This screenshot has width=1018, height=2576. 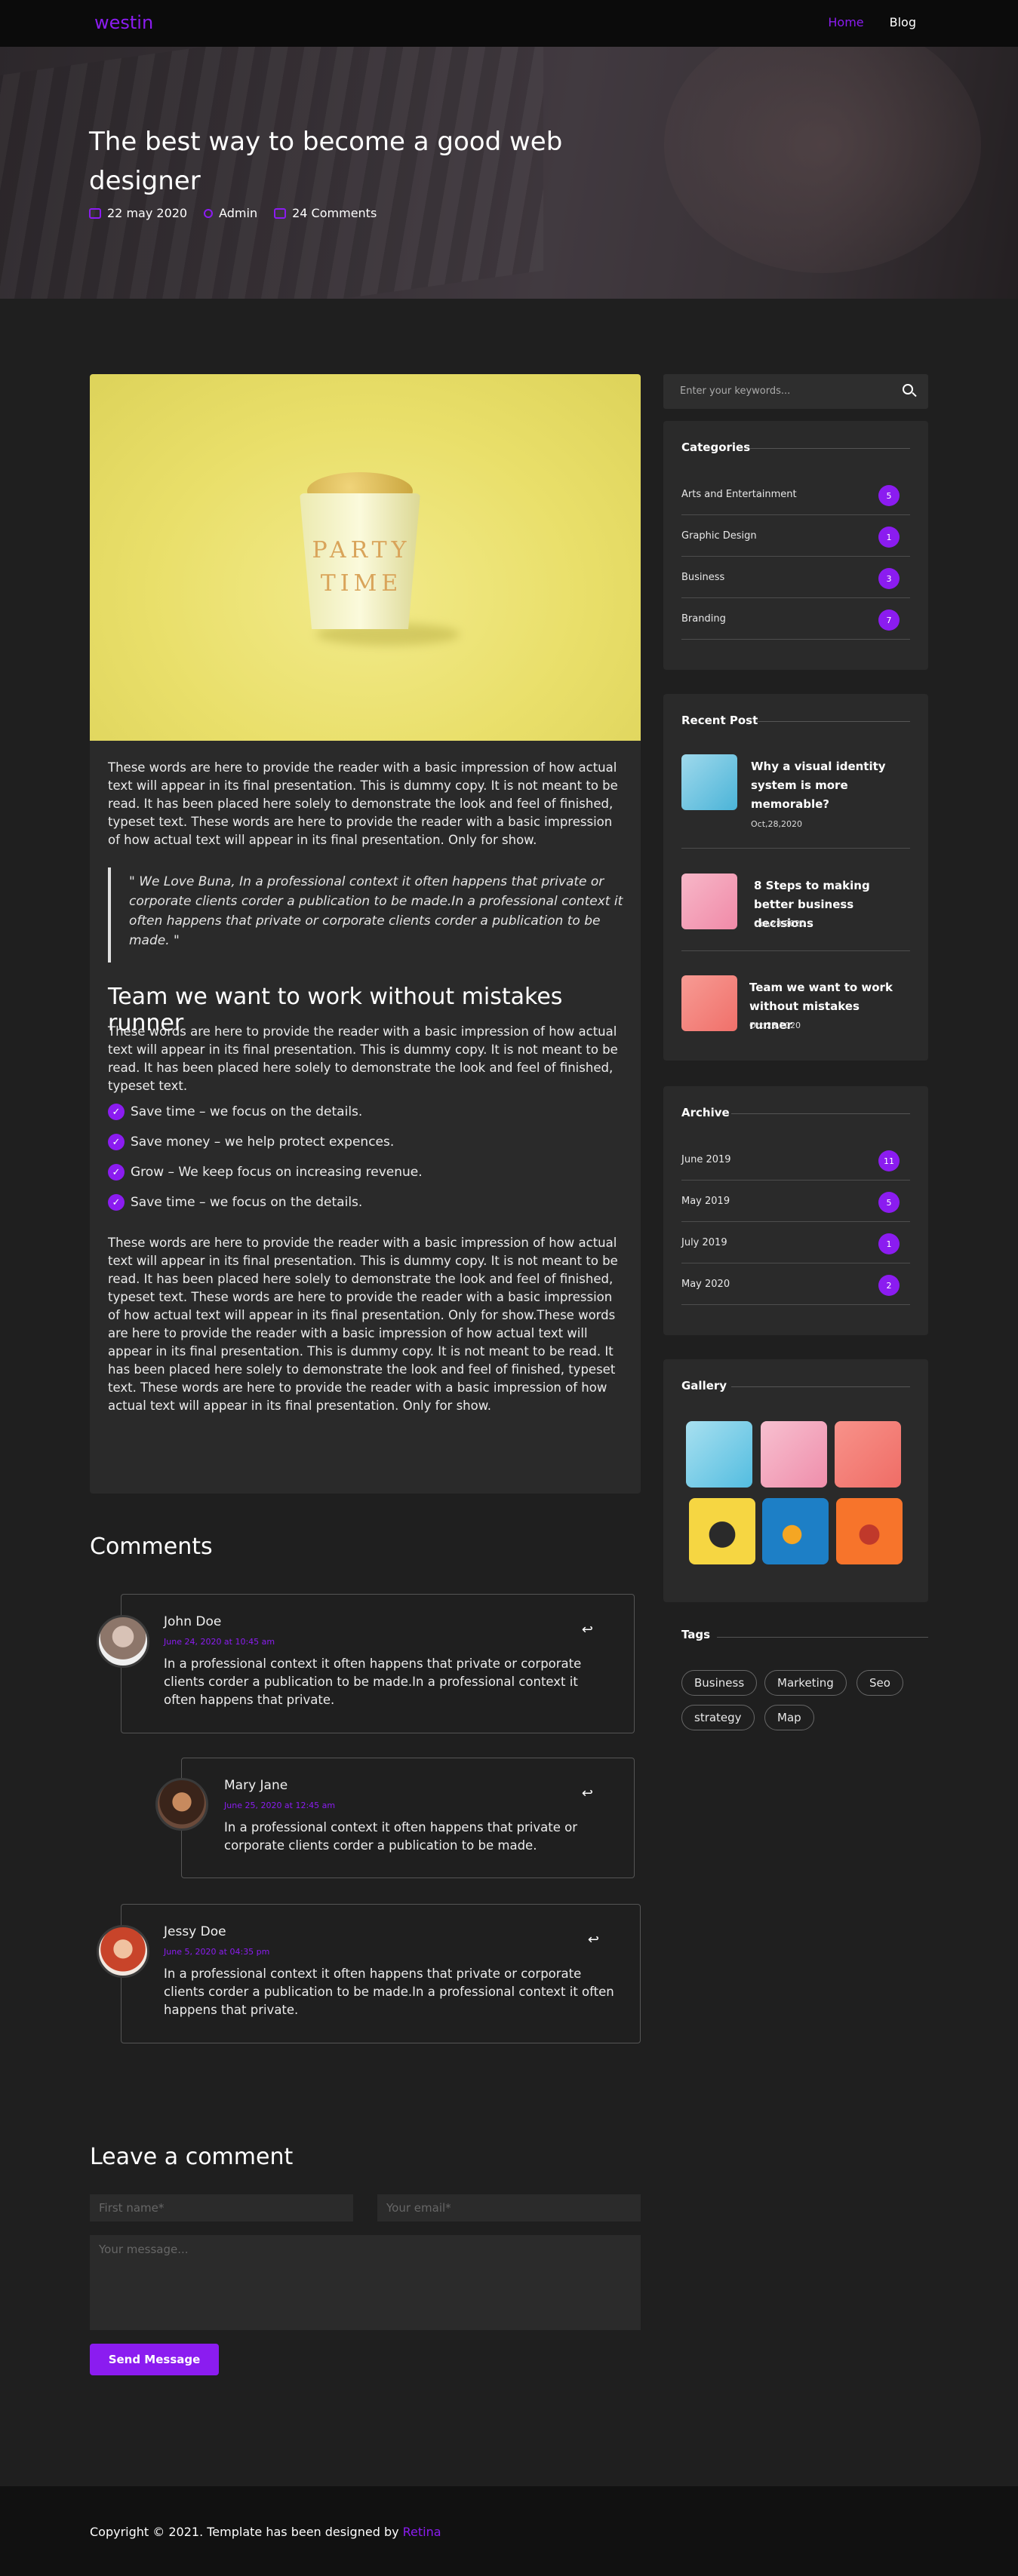 I want to click on comments-heading: Comments, so click(x=151, y=1547).